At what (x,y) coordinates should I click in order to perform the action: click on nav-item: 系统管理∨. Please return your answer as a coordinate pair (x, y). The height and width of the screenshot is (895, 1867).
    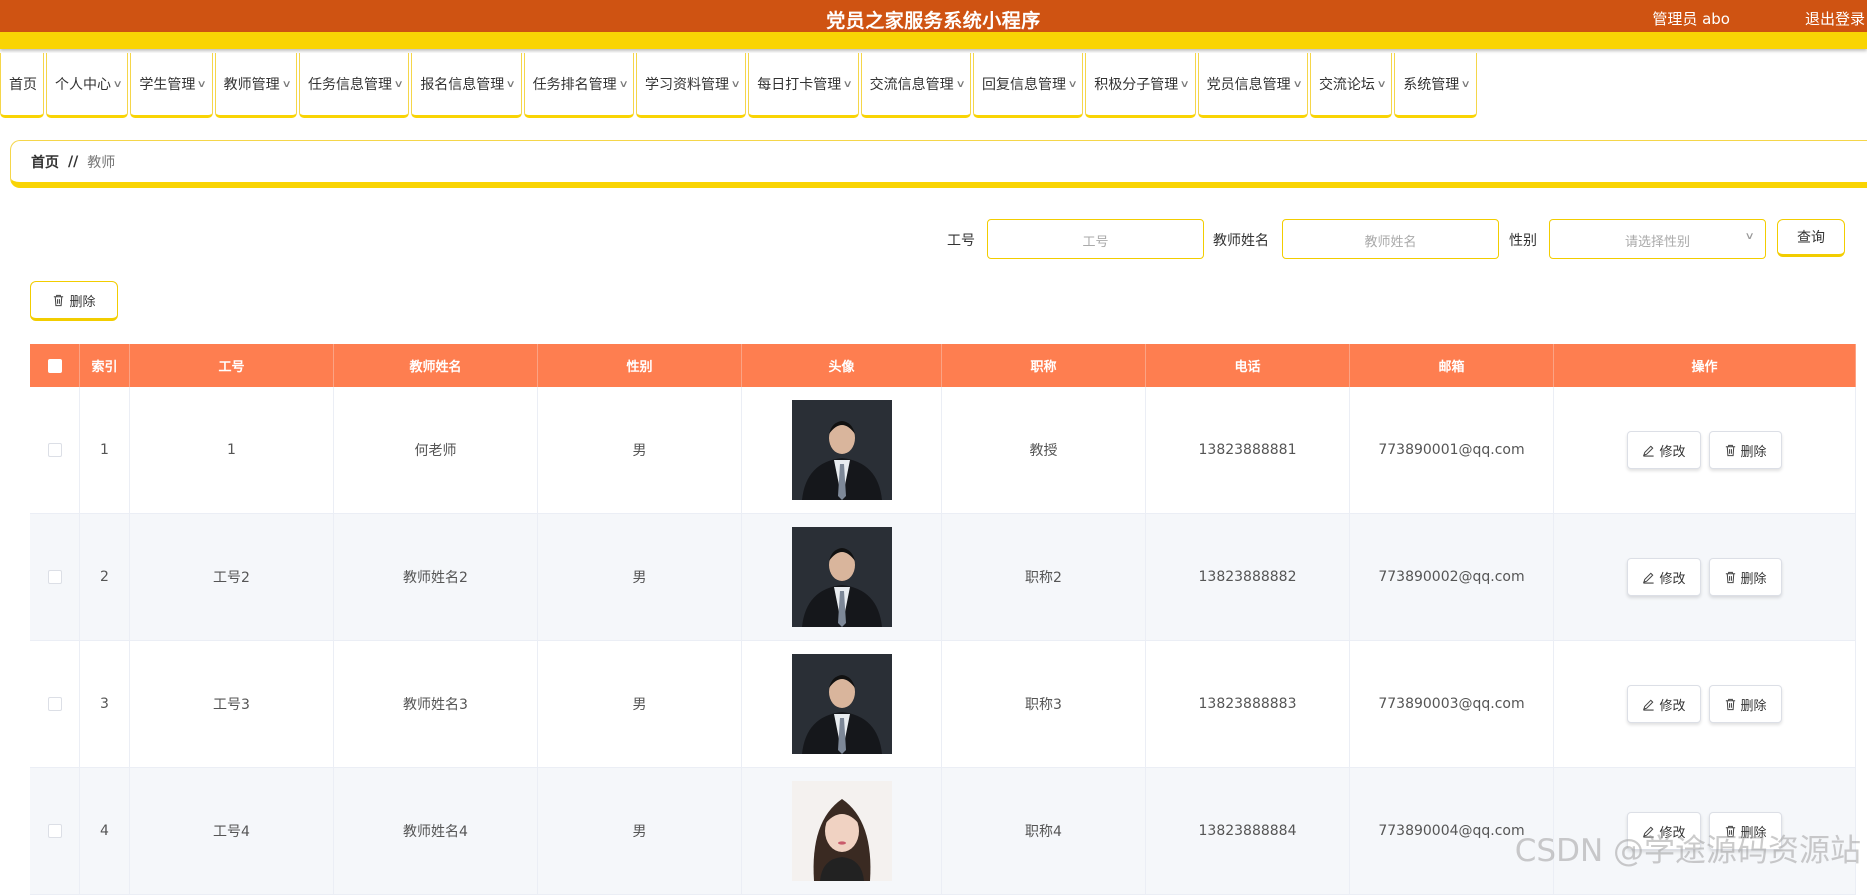
    Looking at the image, I should click on (1435, 85).